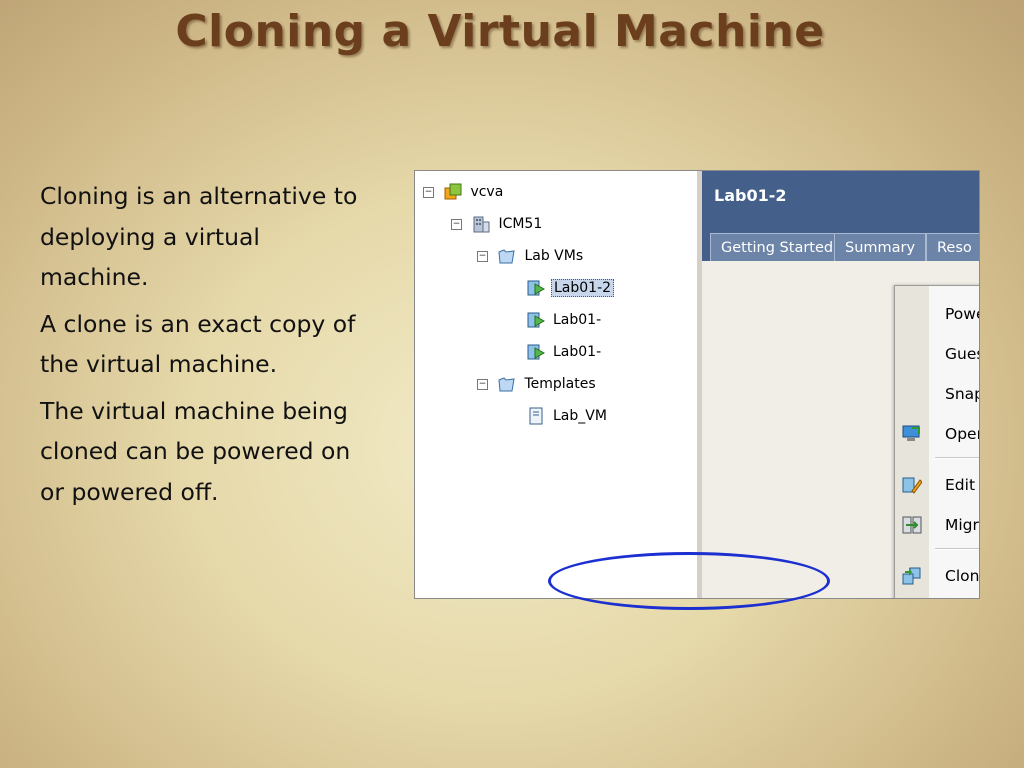 This screenshot has width=1024, height=768. What do you see at coordinates (560, 384) in the screenshot?
I see `tree-label: Templates` at bounding box center [560, 384].